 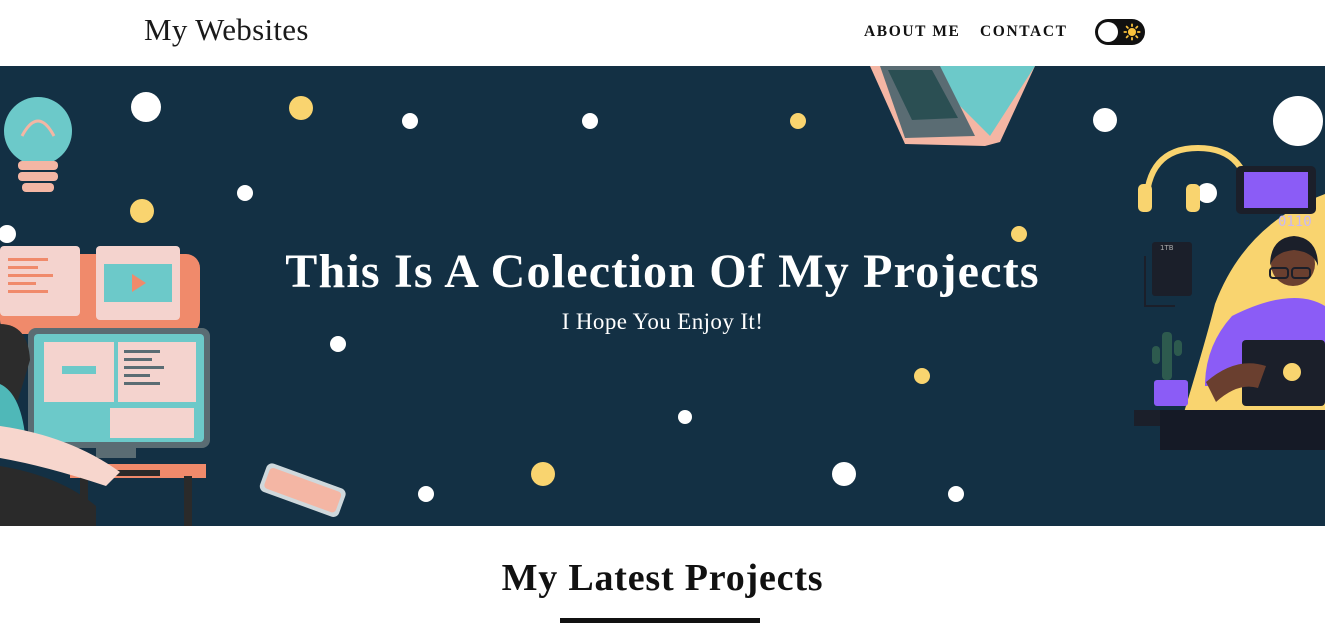 What do you see at coordinates (38, 144) in the screenshot?
I see `lightbulb-icon` at bounding box center [38, 144].